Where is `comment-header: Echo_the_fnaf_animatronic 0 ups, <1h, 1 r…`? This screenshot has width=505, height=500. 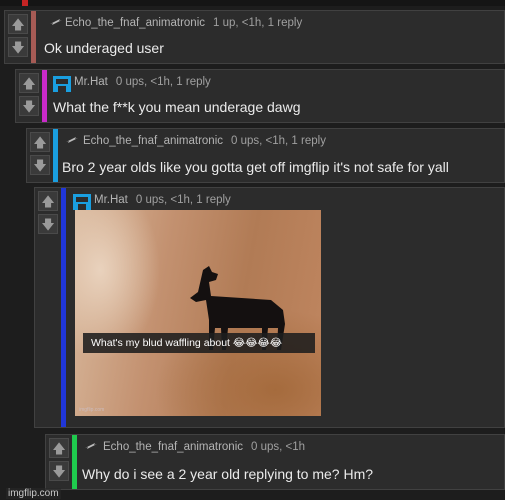
comment-header: Echo_the_fnaf_animatronic 0 ups, <1h, 1 r… is located at coordinates (204, 141).